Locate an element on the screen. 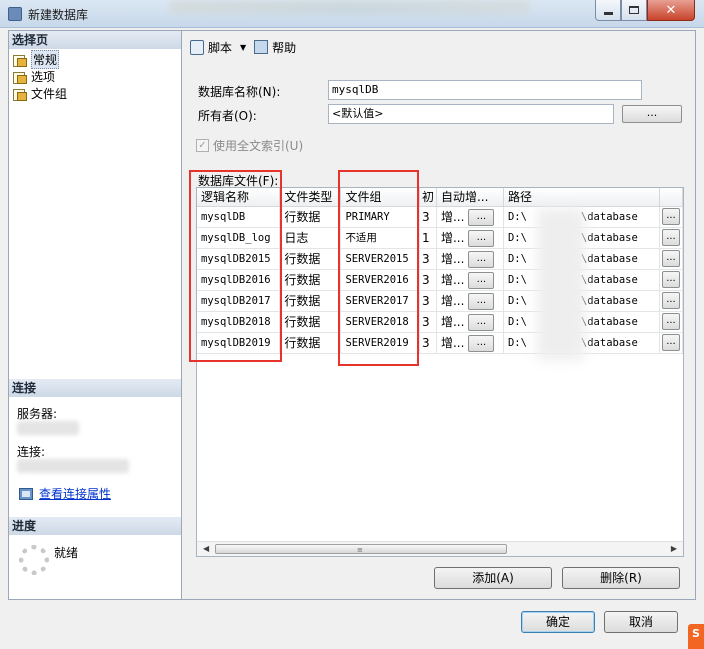 The width and height of the screenshot is (704, 649). close-button: ✕ is located at coordinates (671, 10).